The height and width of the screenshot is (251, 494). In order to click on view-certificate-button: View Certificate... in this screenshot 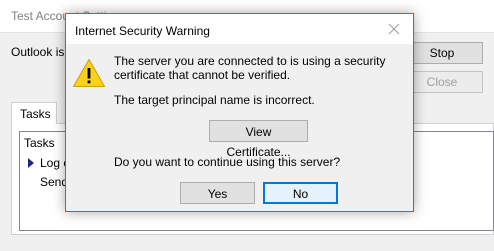, I will do `click(258, 139)`.